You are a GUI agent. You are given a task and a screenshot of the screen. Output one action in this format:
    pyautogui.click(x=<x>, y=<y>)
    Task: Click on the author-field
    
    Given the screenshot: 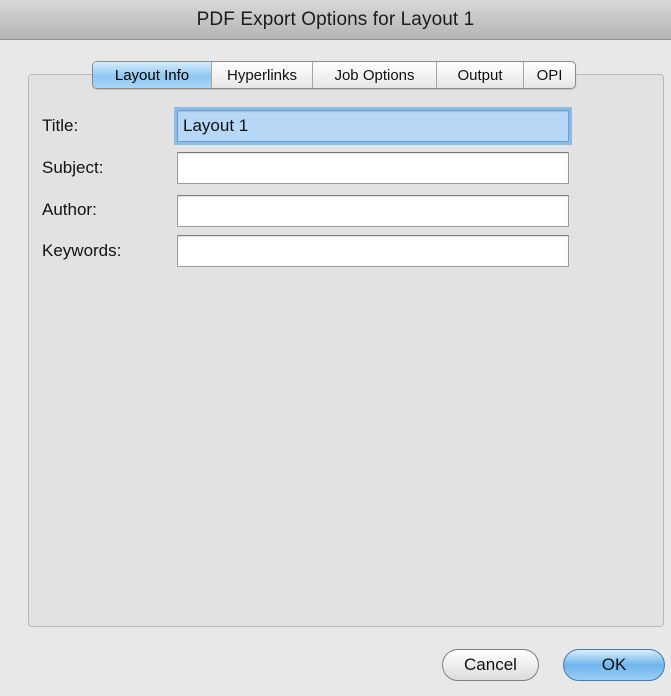 What is the action you would take?
    pyautogui.click(x=373, y=211)
    